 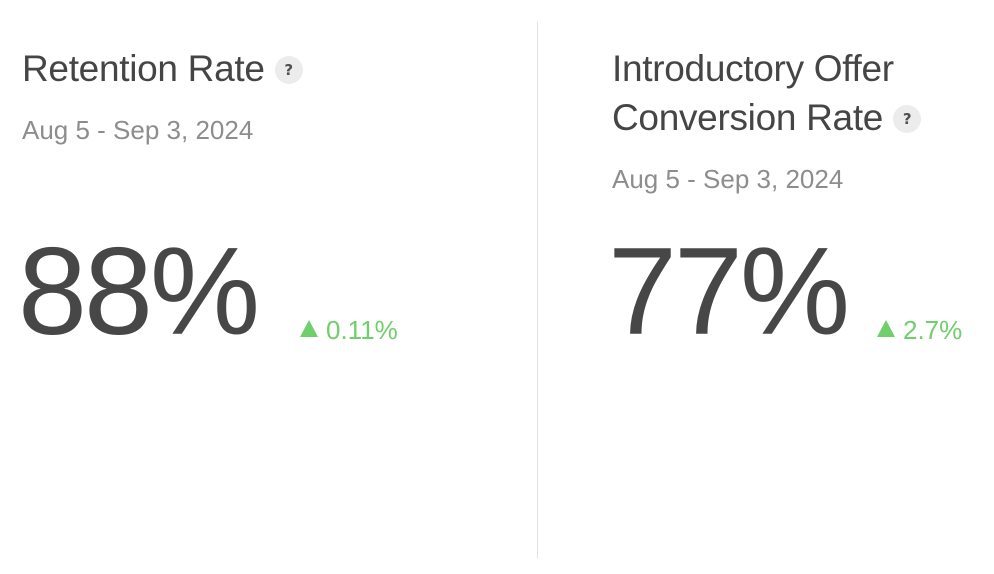 I want to click on metric-change: 2.7%, so click(x=919, y=330).